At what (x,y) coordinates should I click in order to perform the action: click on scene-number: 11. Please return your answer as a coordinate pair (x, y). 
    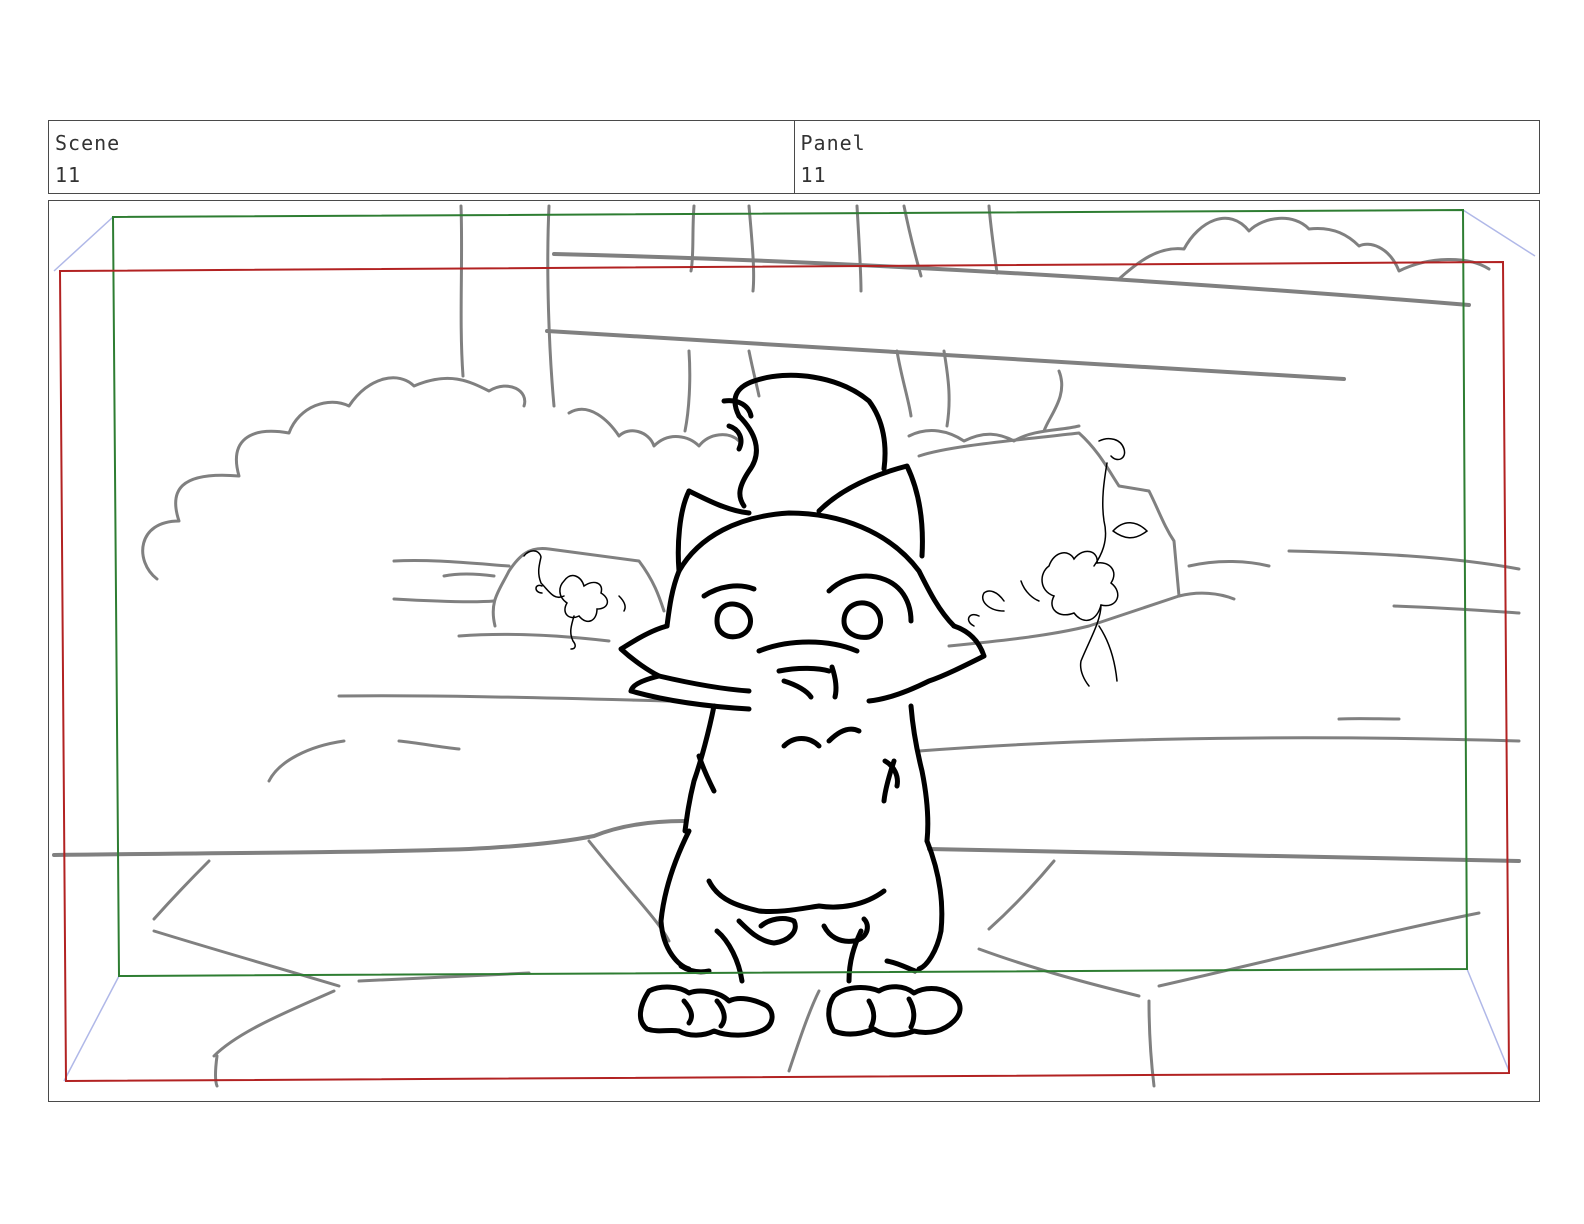
    Looking at the image, I should click on (68, 175).